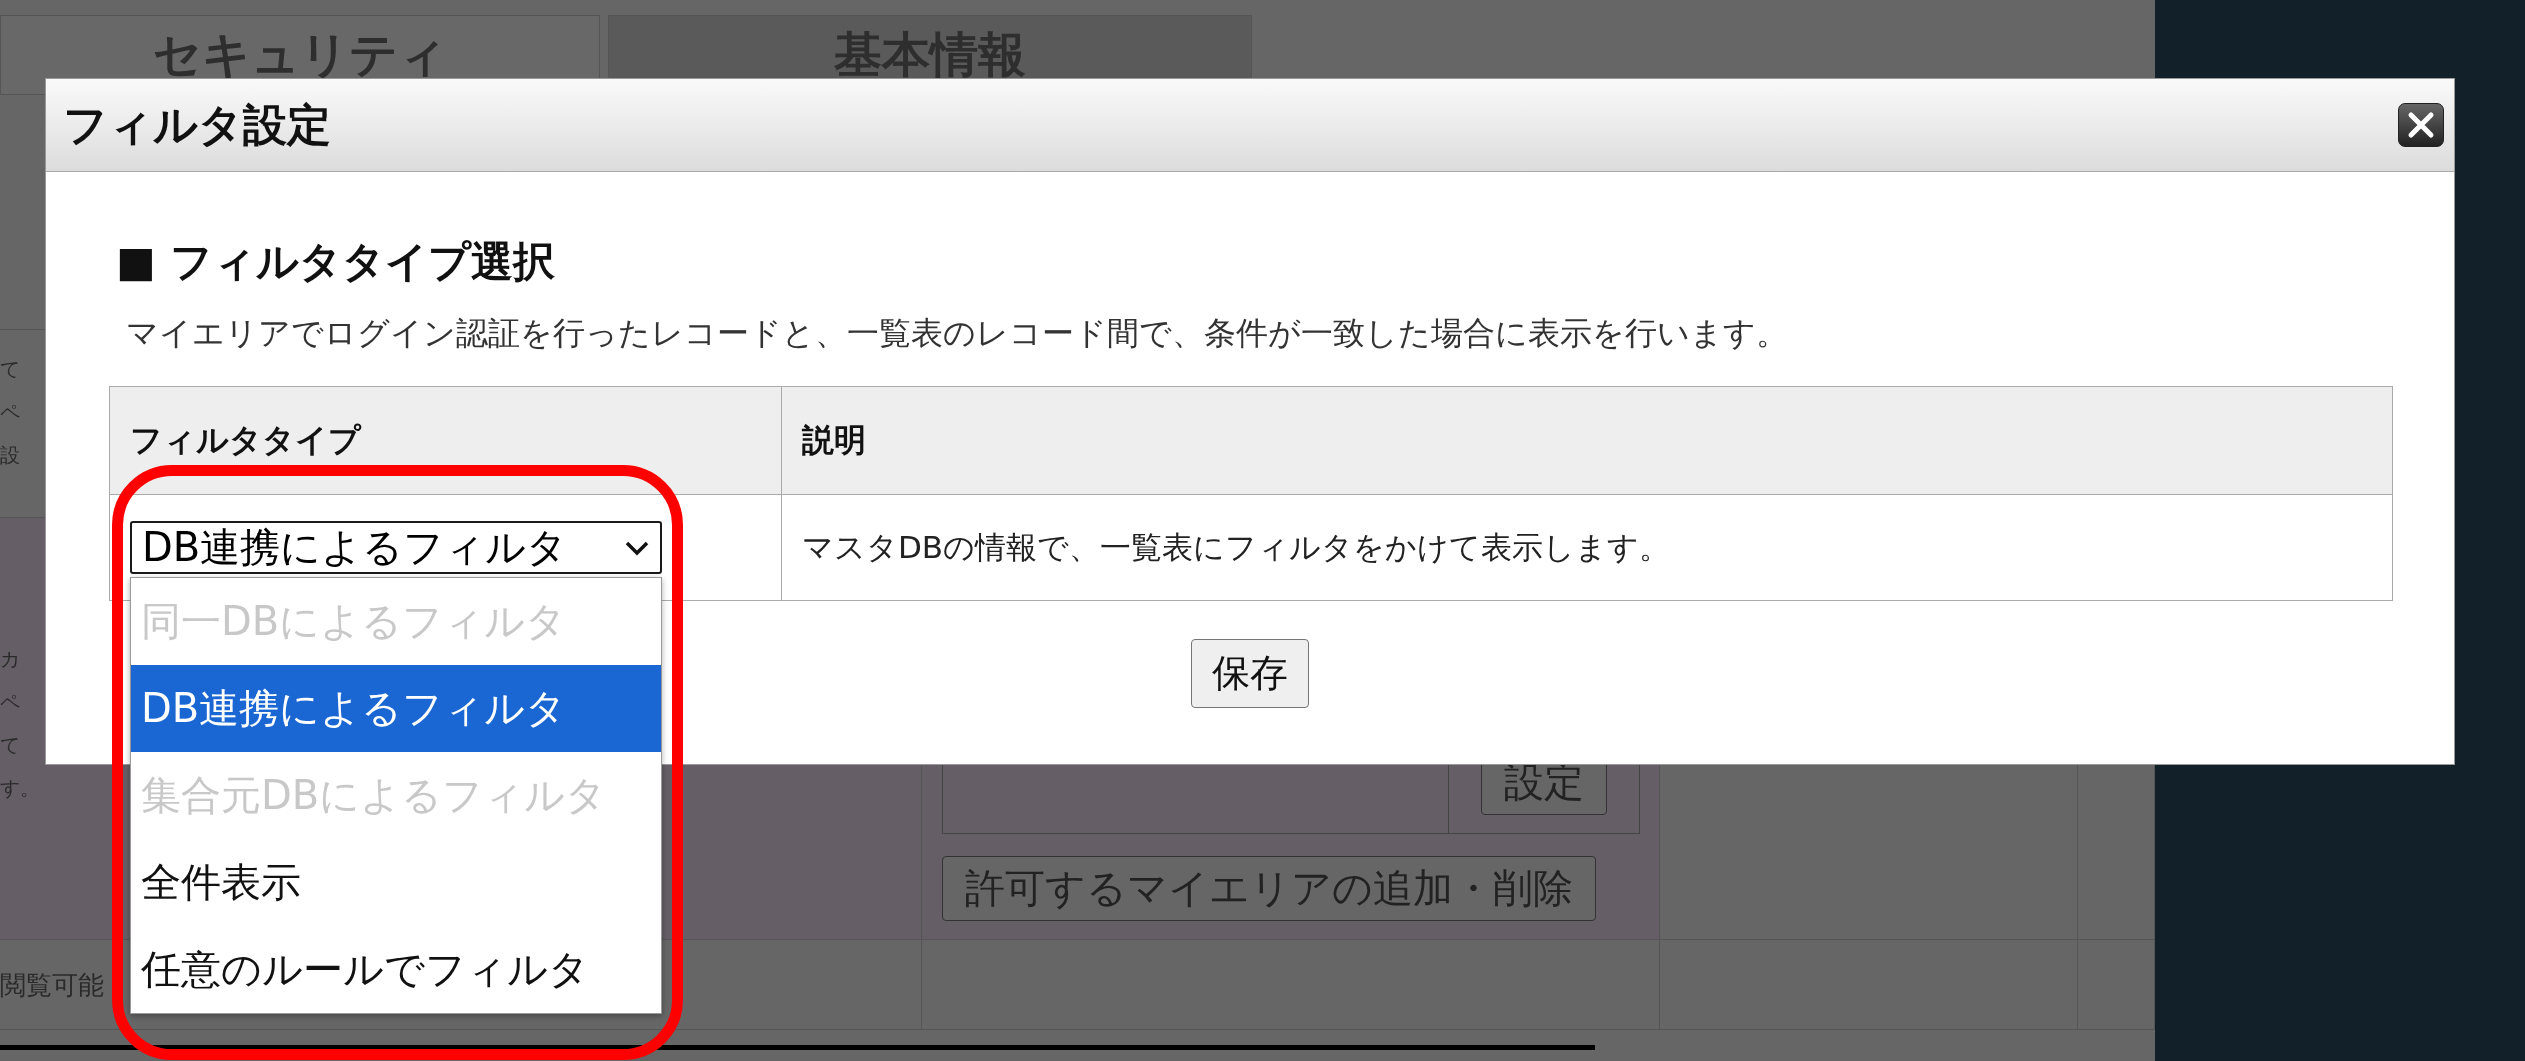 The image size is (2525, 1061). What do you see at coordinates (1587, 547) in the screenshot?
I see `table-cell: マスタDBの情報で、一覧表にフィルタをかけて表示します。` at bounding box center [1587, 547].